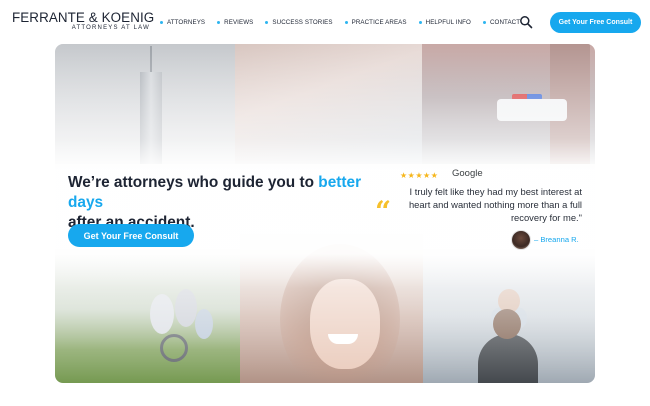 Image resolution: width=650 pixels, height=406 pixels. Describe the element at coordinates (521, 240) in the screenshot. I see `reviewer-avatar` at that location.